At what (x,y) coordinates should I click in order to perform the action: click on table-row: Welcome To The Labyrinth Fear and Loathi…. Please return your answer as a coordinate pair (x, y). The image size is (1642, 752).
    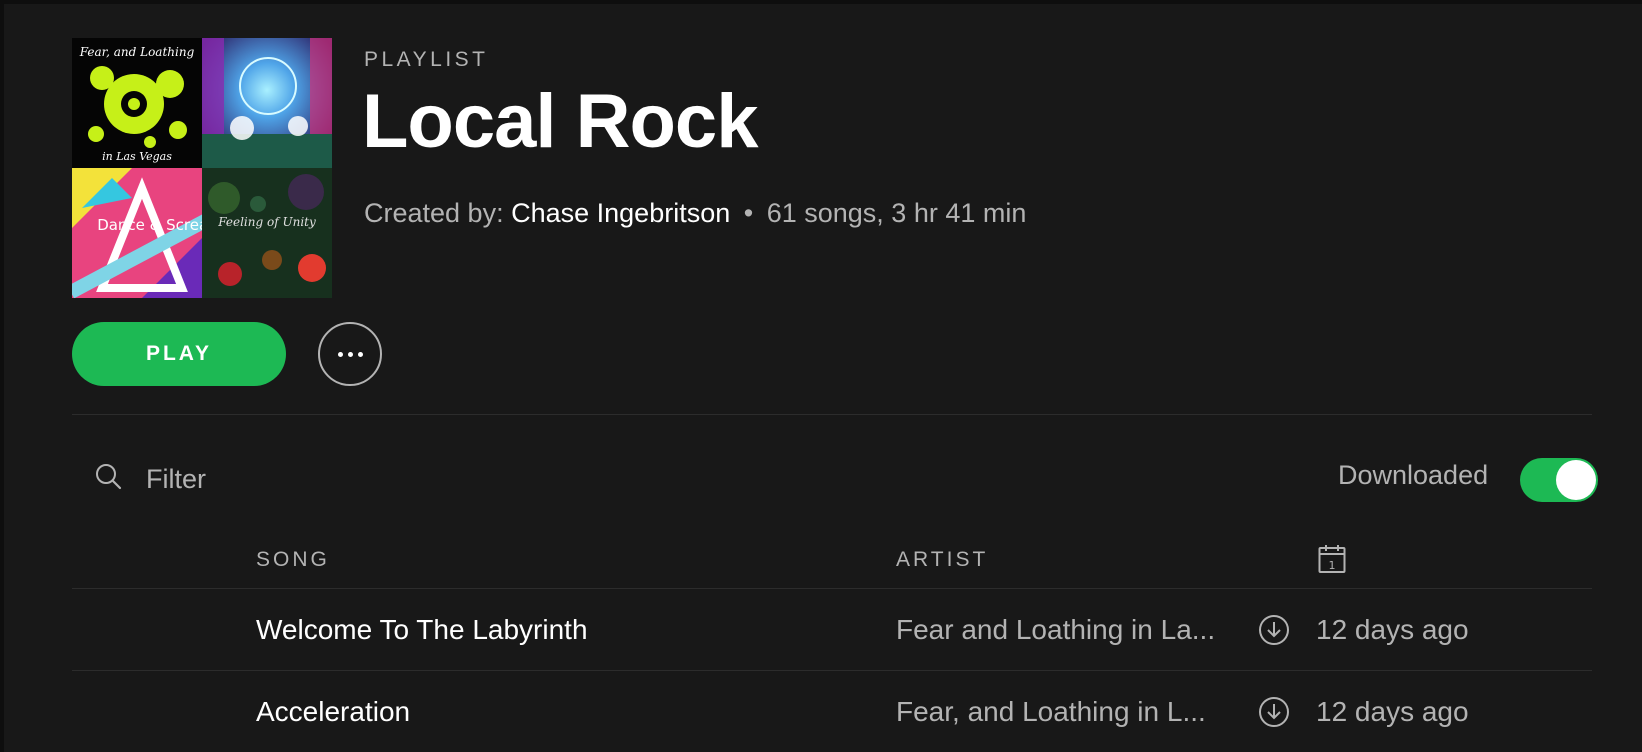
    Looking at the image, I should click on (832, 630).